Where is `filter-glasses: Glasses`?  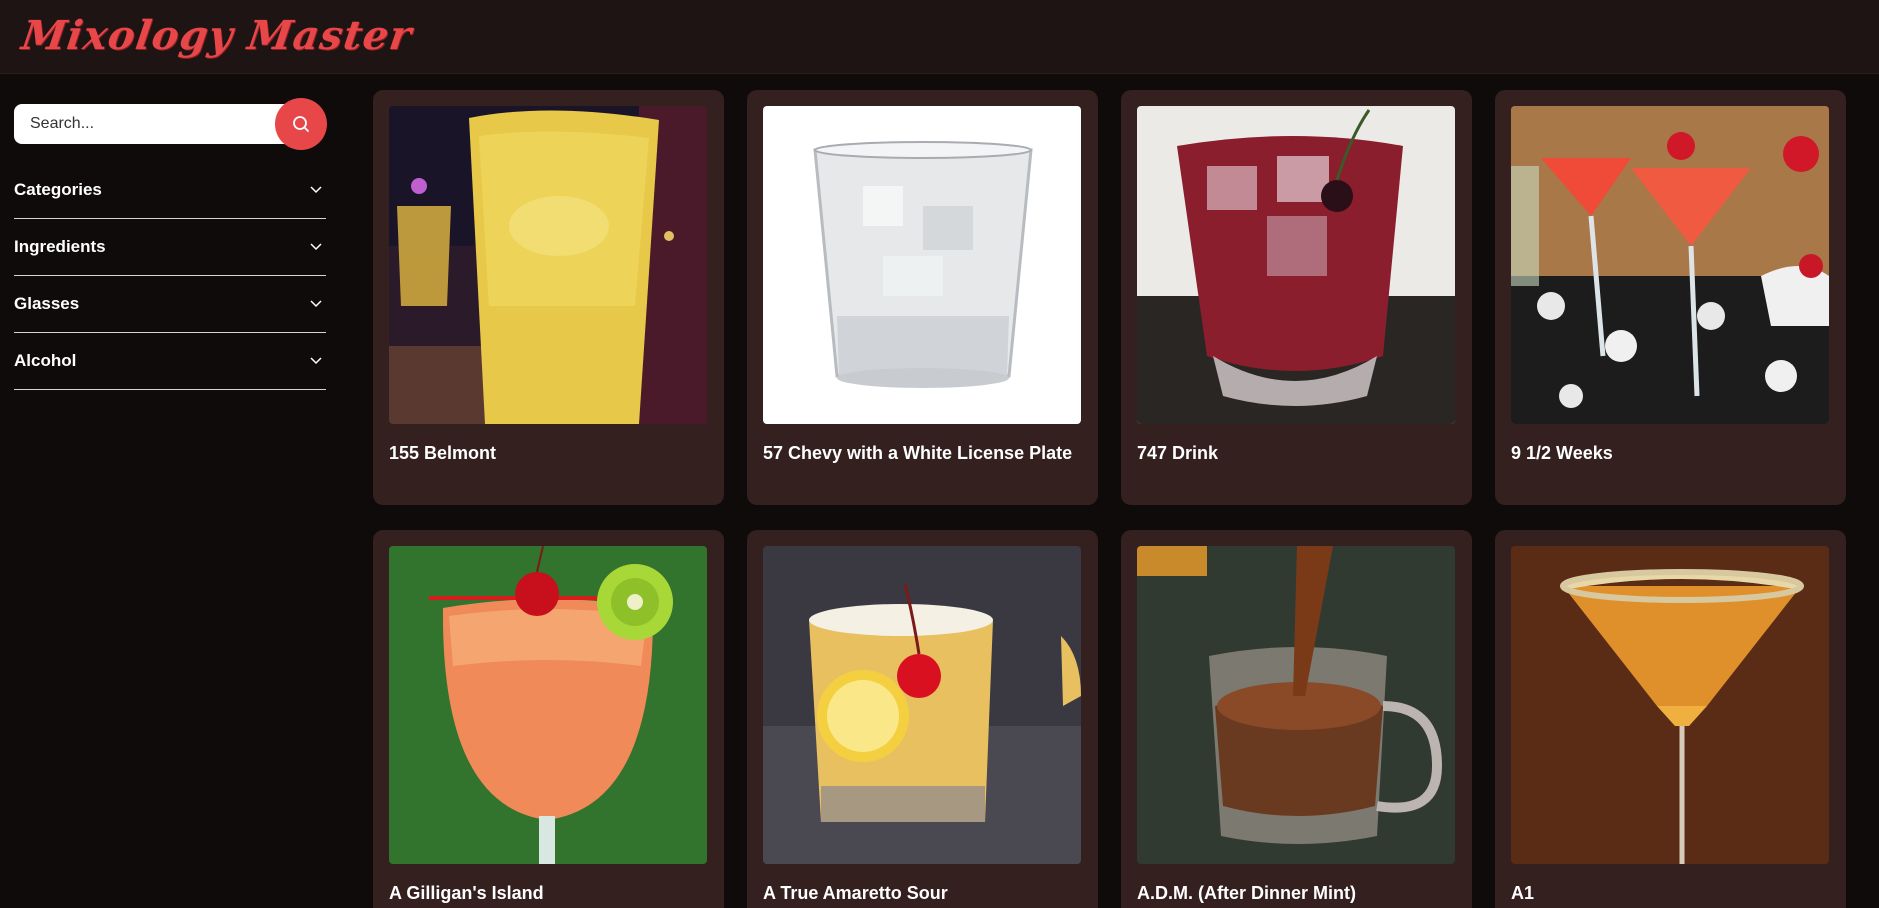 filter-glasses: Glasses is located at coordinates (170, 304).